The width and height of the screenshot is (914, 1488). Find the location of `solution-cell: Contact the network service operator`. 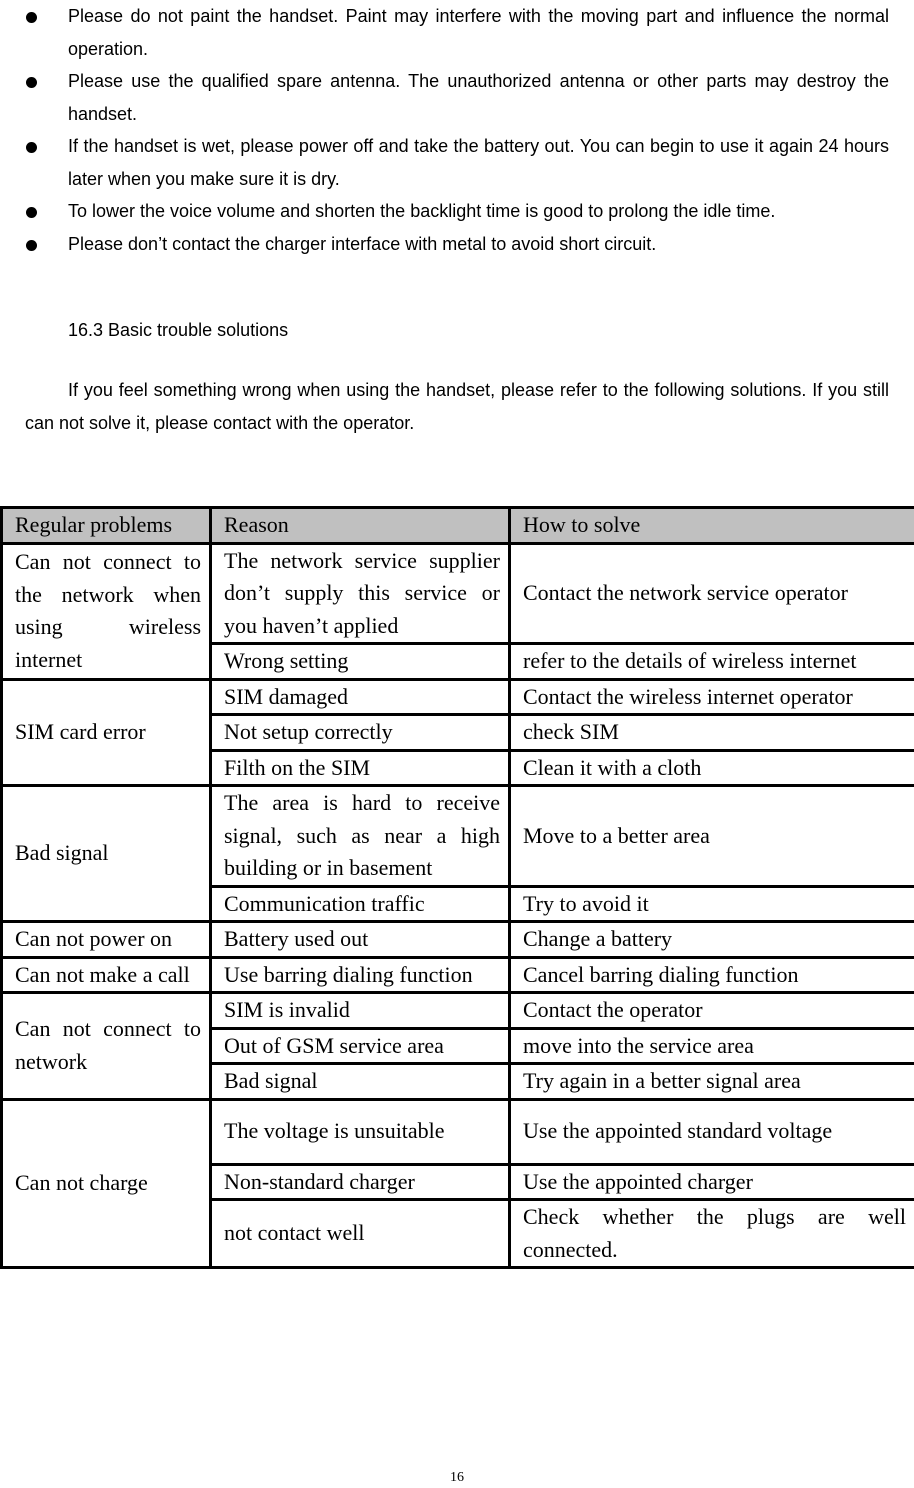

solution-cell: Contact the network service operator is located at coordinates (711, 593).